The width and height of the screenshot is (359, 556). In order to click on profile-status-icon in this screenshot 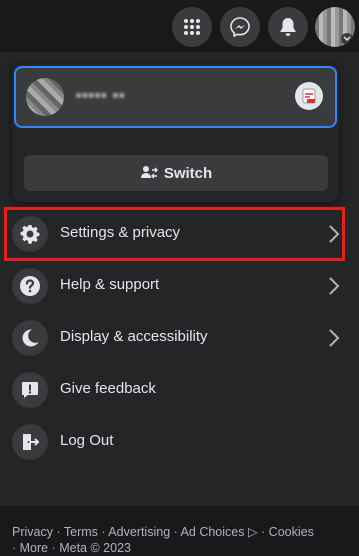, I will do `click(309, 96)`.